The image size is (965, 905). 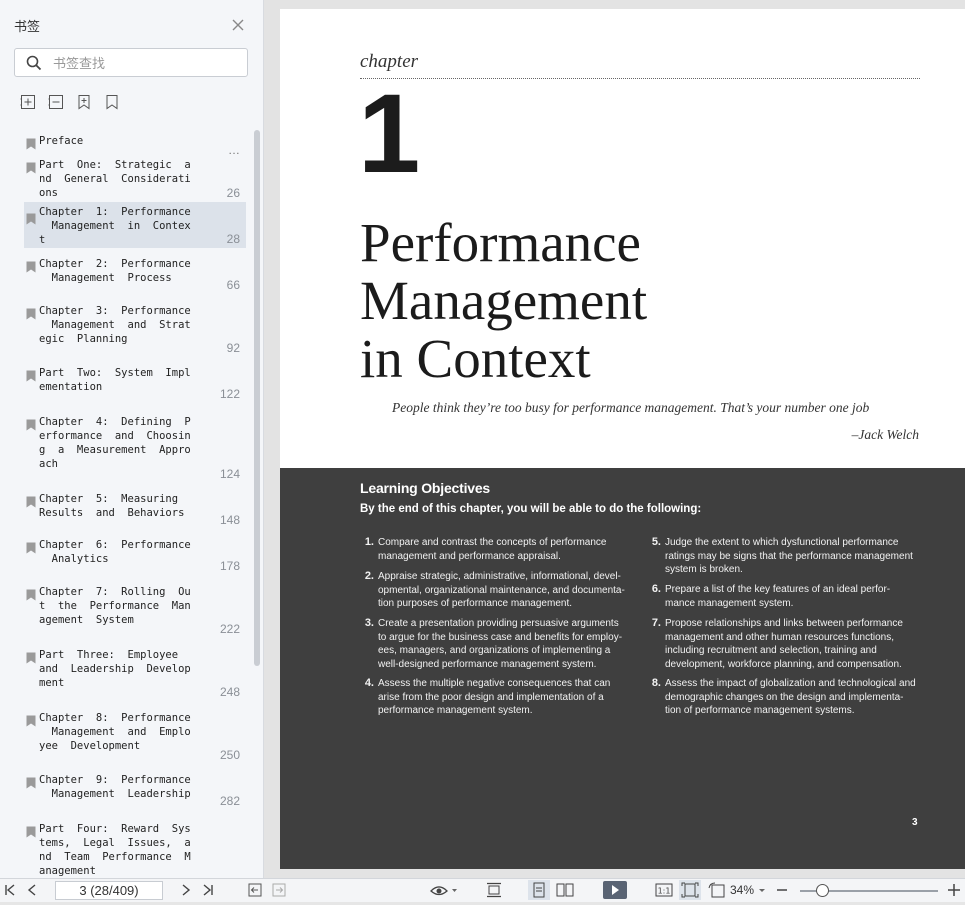 What do you see at coordinates (954, 890) in the screenshot?
I see `zoom-in-icon` at bounding box center [954, 890].